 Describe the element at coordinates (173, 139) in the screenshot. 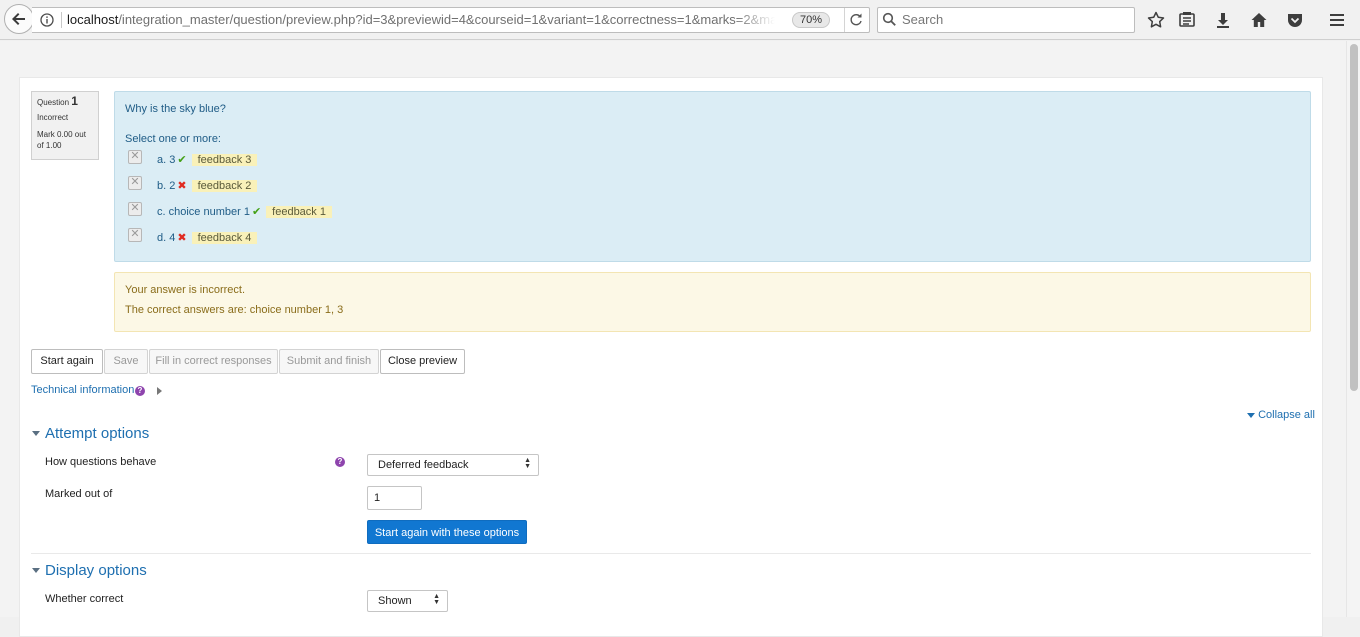

I see `answer-prompt: Select one or more:` at that location.